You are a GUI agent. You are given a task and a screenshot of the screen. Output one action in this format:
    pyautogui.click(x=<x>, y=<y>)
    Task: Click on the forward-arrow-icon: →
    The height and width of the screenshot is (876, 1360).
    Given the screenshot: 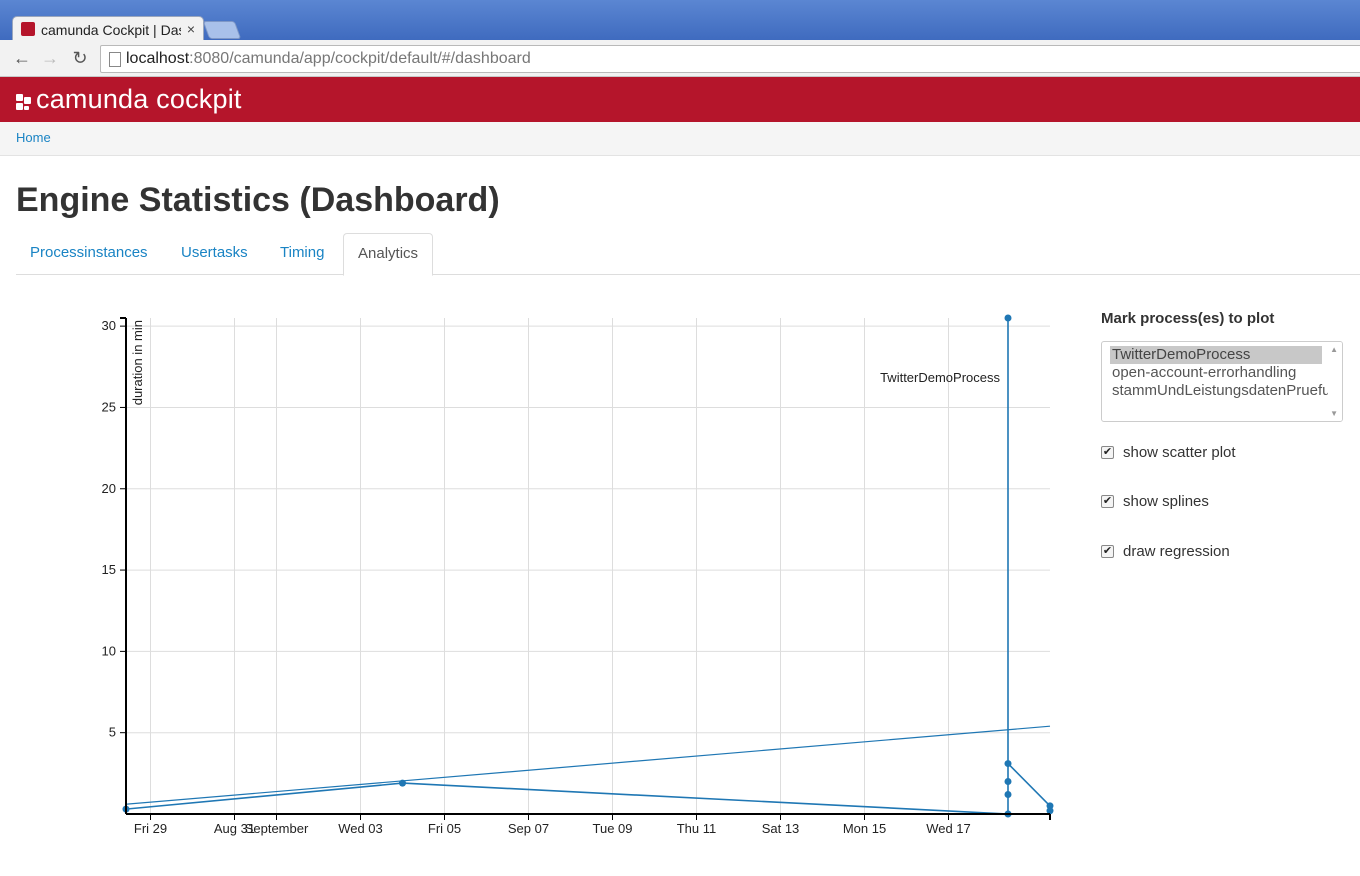 What is the action you would take?
    pyautogui.click(x=50, y=58)
    